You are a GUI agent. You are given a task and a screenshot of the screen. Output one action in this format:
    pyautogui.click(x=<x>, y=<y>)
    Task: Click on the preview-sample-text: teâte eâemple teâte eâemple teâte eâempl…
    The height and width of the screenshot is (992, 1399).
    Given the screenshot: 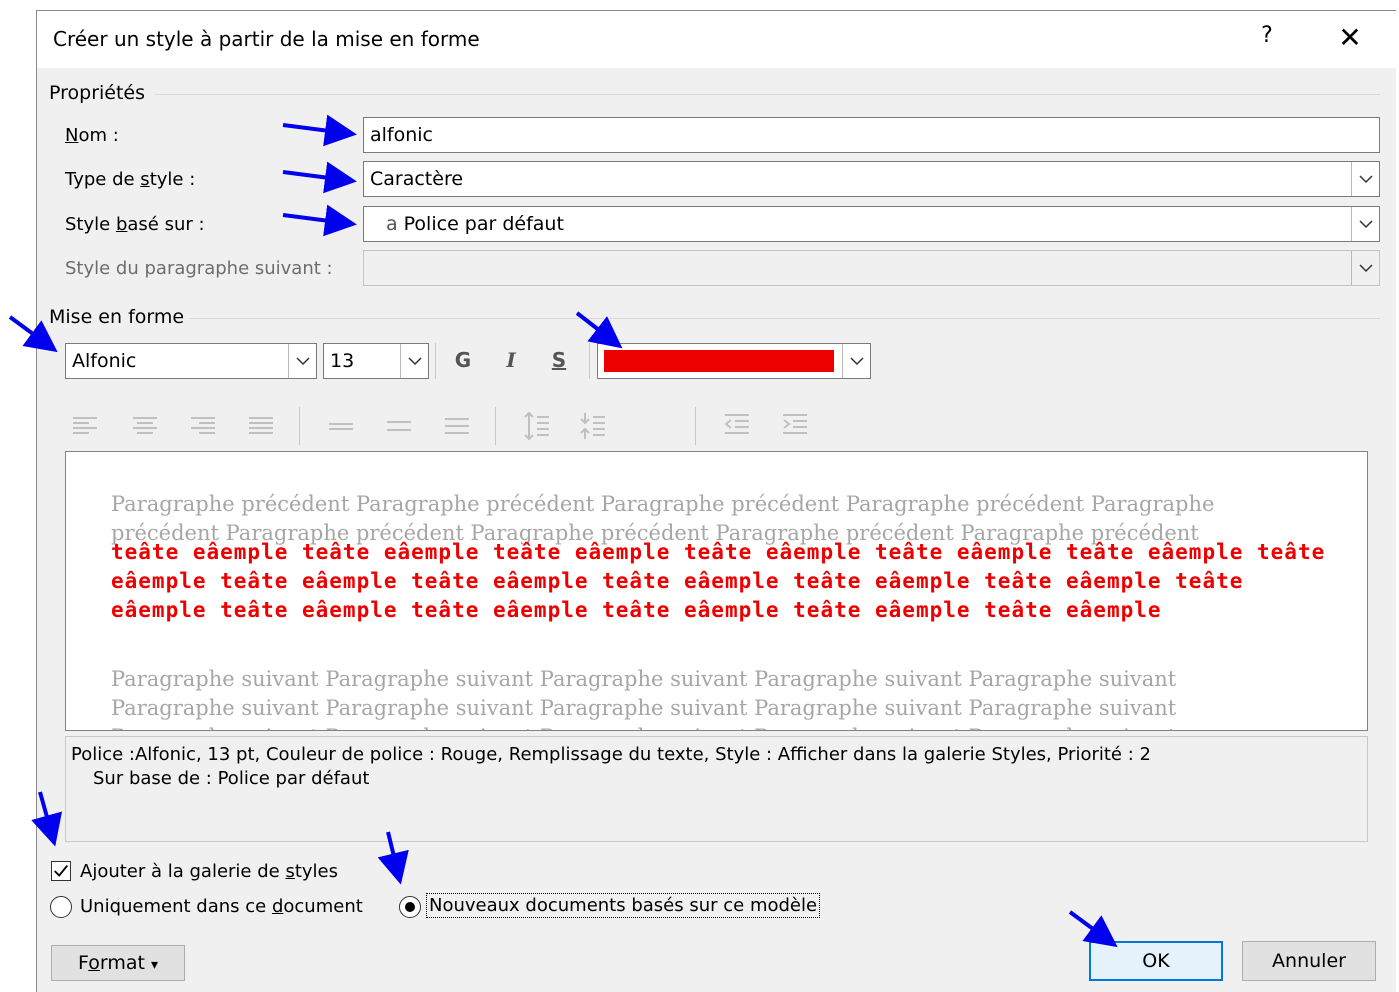 What is the action you would take?
    pyautogui.click(x=718, y=581)
    